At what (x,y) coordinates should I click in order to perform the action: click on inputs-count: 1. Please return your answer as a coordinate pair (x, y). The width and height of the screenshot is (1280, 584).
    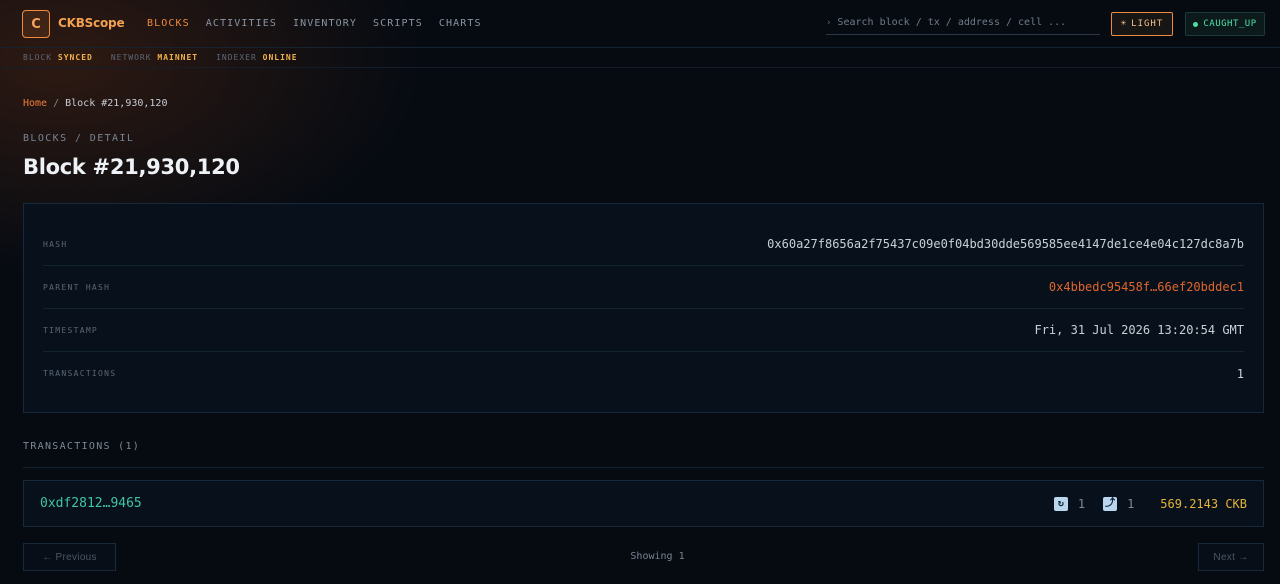
    Looking at the image, I should click on (1081, 503).